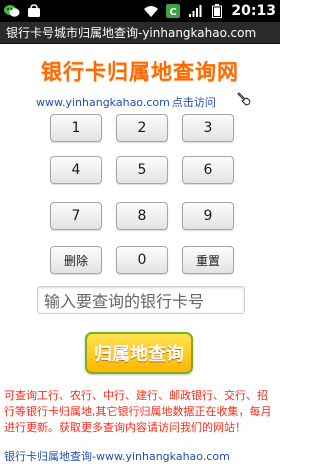  What do you see at coordinates (208, 216) in the screenshot?
I see `key-9: 9` at bounding box center [208, 216].